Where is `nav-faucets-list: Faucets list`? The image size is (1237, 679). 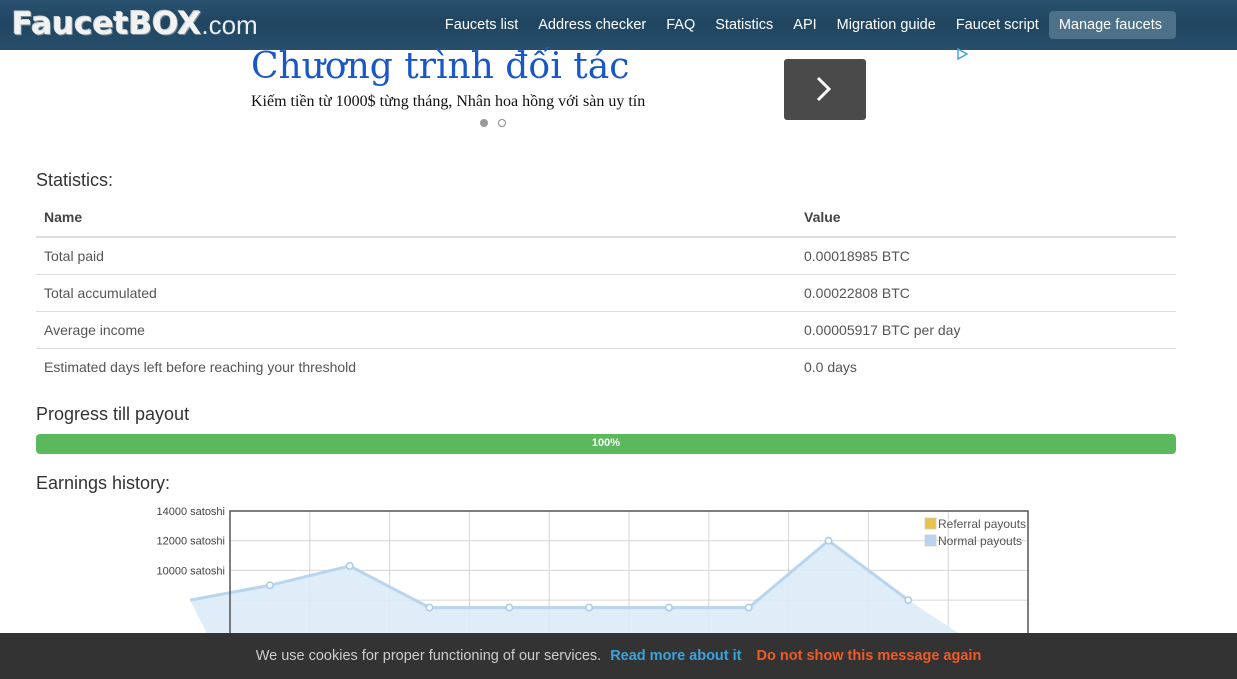
nav-faucets-list: Faucets list is located at coordinates (481, 25).